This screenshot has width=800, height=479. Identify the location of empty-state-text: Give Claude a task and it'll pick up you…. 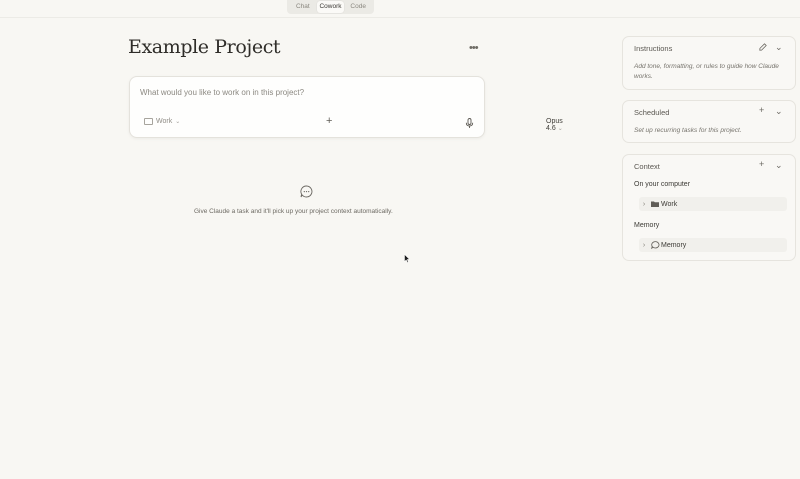
(293, 211).